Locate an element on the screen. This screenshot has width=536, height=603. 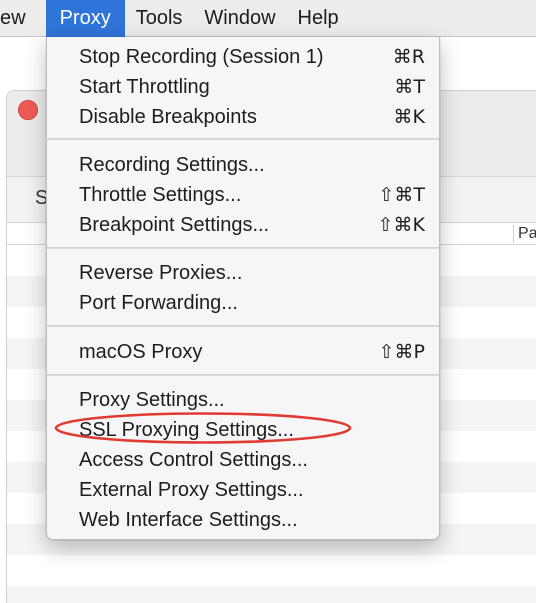
menu-item-breakpoint-settings: Breakpoint Settings... ⇧⌘K is located at coordinates (243, 225).